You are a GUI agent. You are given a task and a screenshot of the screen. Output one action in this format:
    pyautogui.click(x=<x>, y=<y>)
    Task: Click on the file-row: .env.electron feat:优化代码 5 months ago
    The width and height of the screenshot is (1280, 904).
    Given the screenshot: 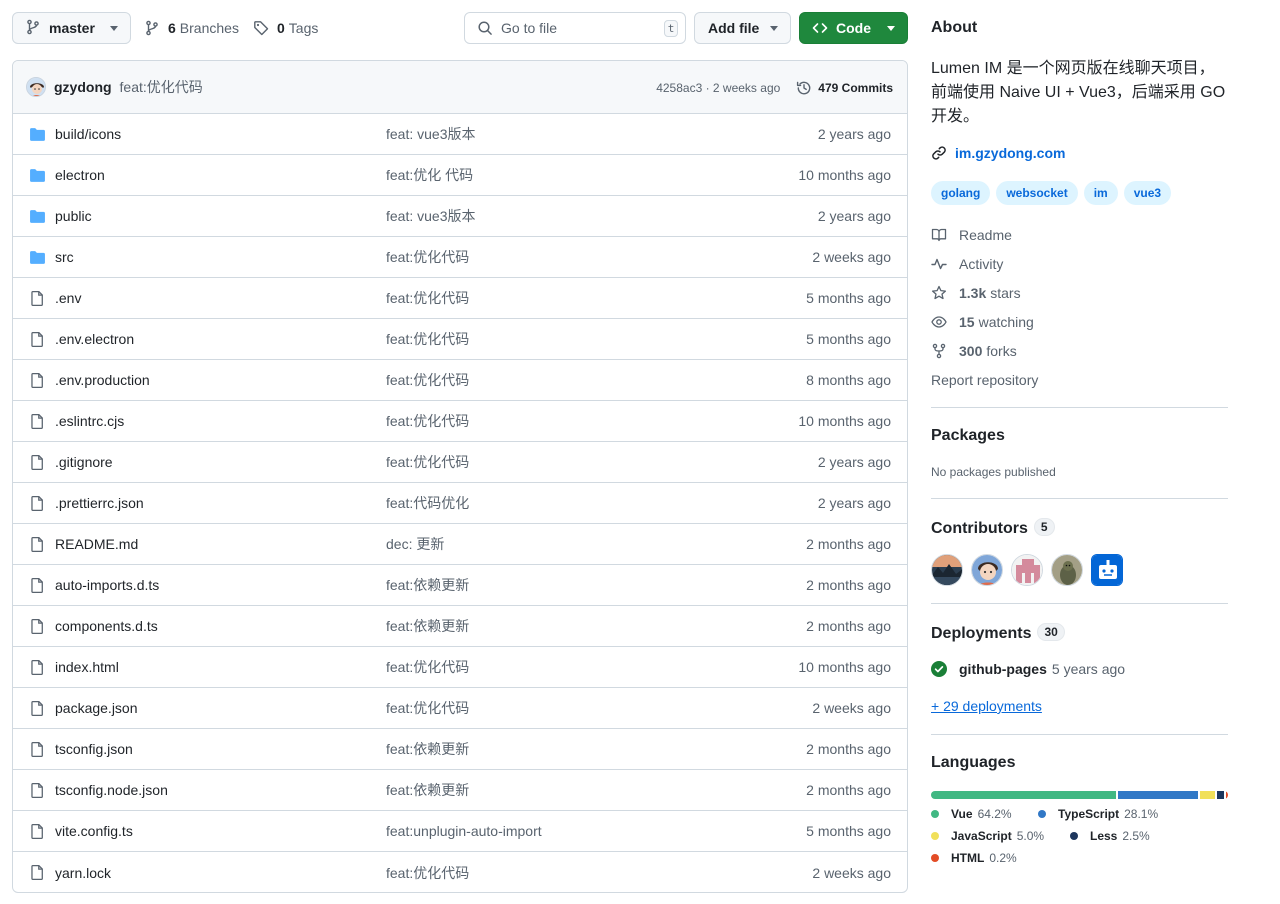 What is the action you would take?
    pyautogui.click(x=460, y=339)
    